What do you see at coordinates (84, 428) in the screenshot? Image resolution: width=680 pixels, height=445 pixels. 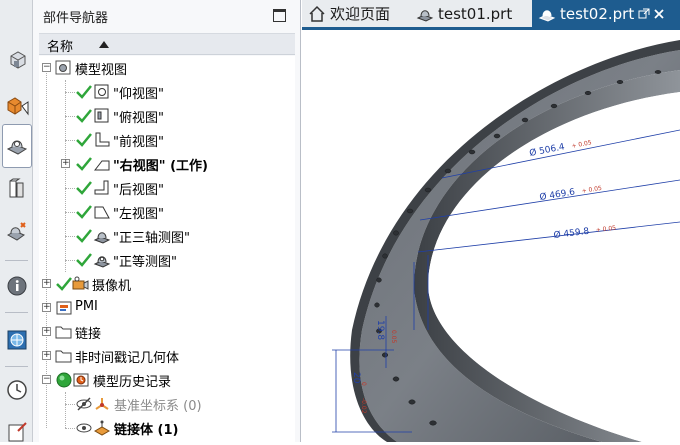 I see `visible-eye-icon` at bounding box center [84, 428].